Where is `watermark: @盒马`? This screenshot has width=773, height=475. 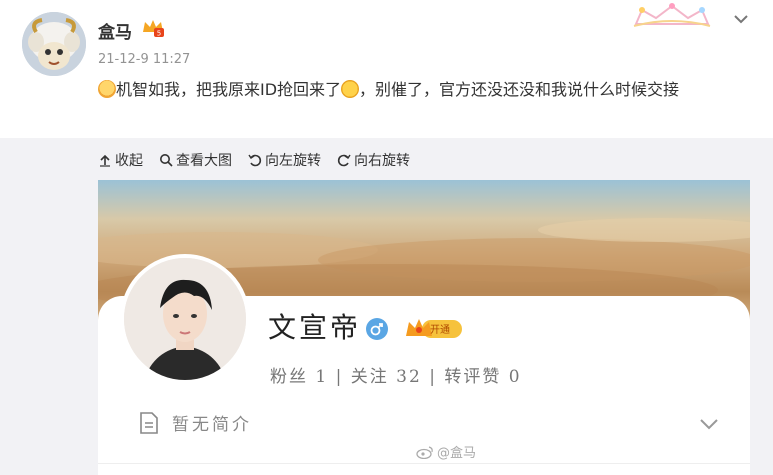 watermark: @盒马 is located at coordinates (446, 451).